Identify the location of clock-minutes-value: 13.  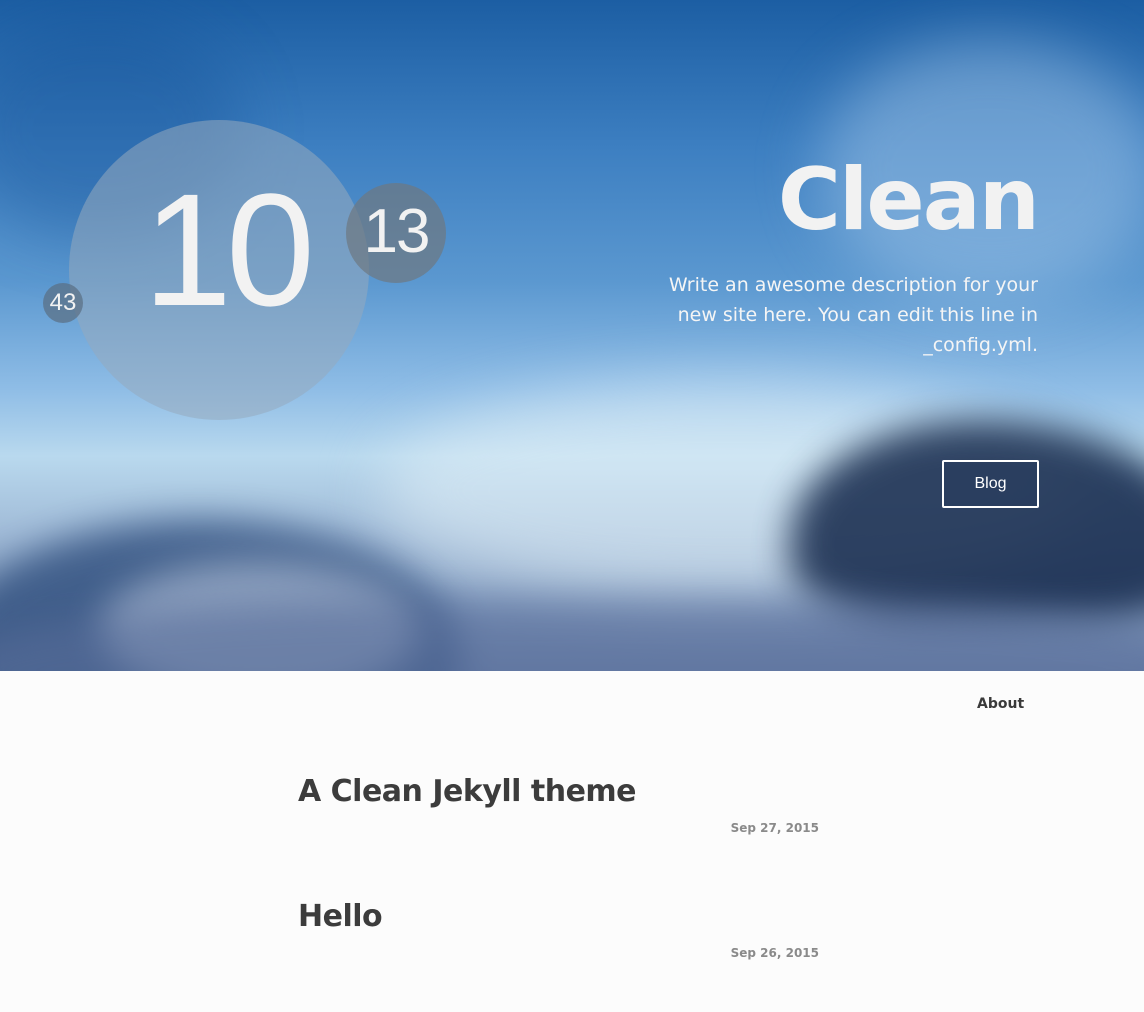
(397, 231).